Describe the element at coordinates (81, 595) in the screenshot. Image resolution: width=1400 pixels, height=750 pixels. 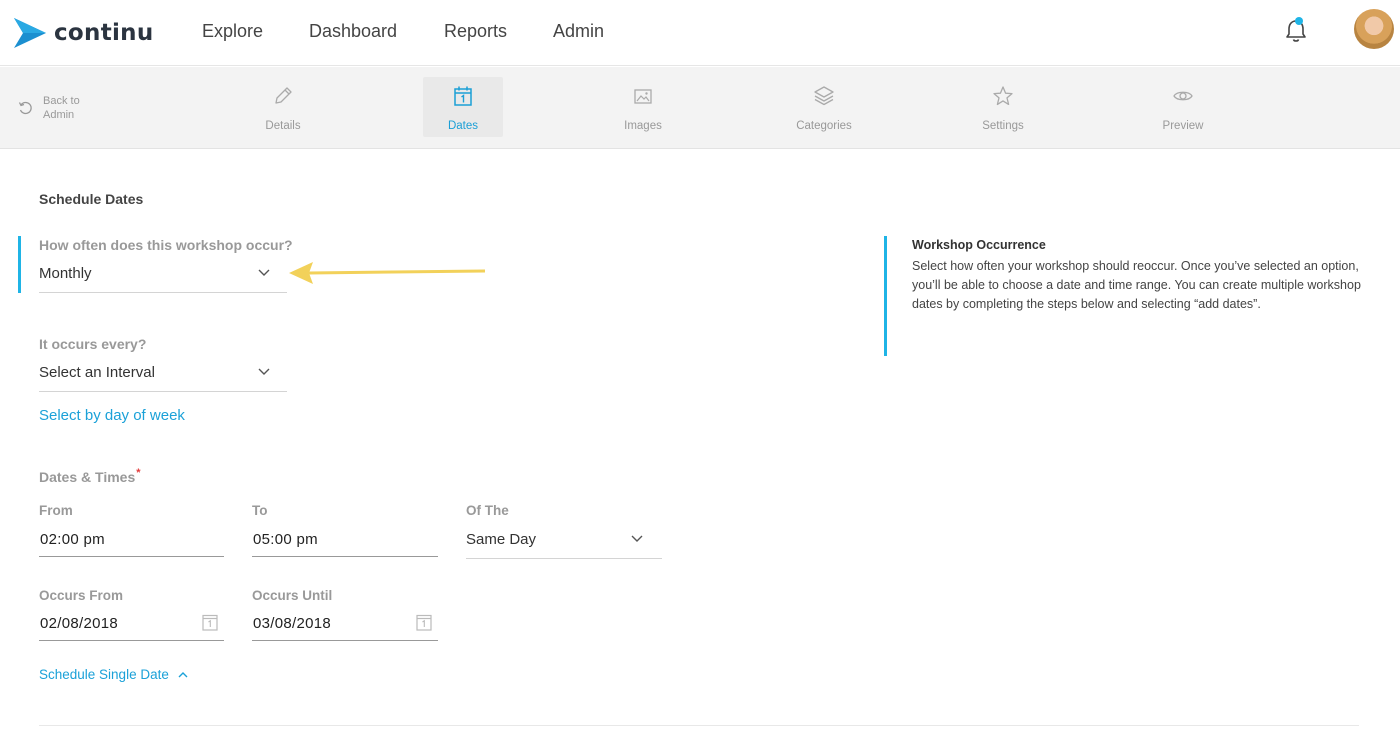
I see `occurs-from-label: Occurs From` at that location.